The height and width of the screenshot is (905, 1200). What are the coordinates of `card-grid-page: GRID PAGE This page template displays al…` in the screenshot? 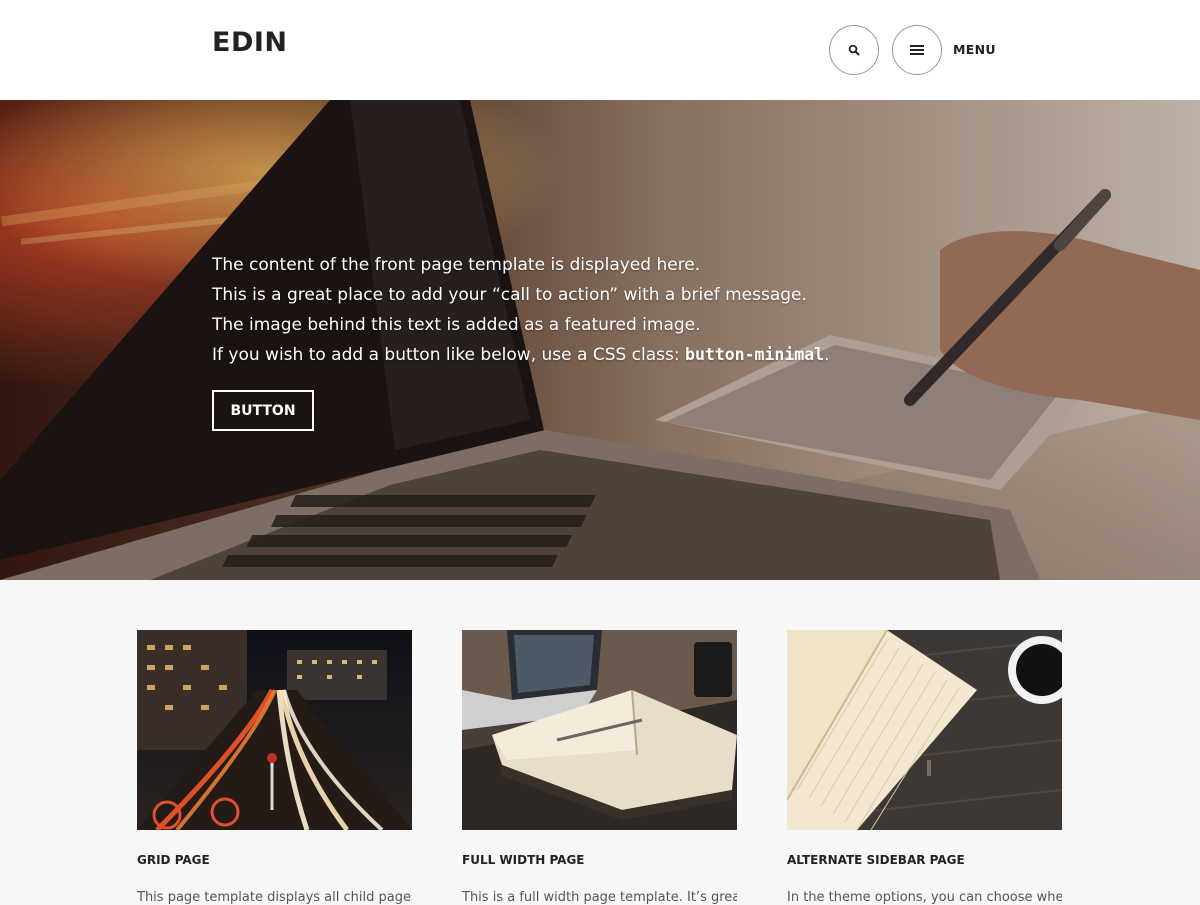 It's located at (274, 767).